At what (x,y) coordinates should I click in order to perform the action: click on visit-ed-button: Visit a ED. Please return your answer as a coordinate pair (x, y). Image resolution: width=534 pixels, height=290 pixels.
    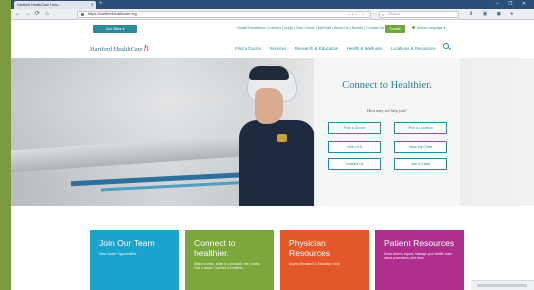
    Looking at the image, I should click on (354, 147).